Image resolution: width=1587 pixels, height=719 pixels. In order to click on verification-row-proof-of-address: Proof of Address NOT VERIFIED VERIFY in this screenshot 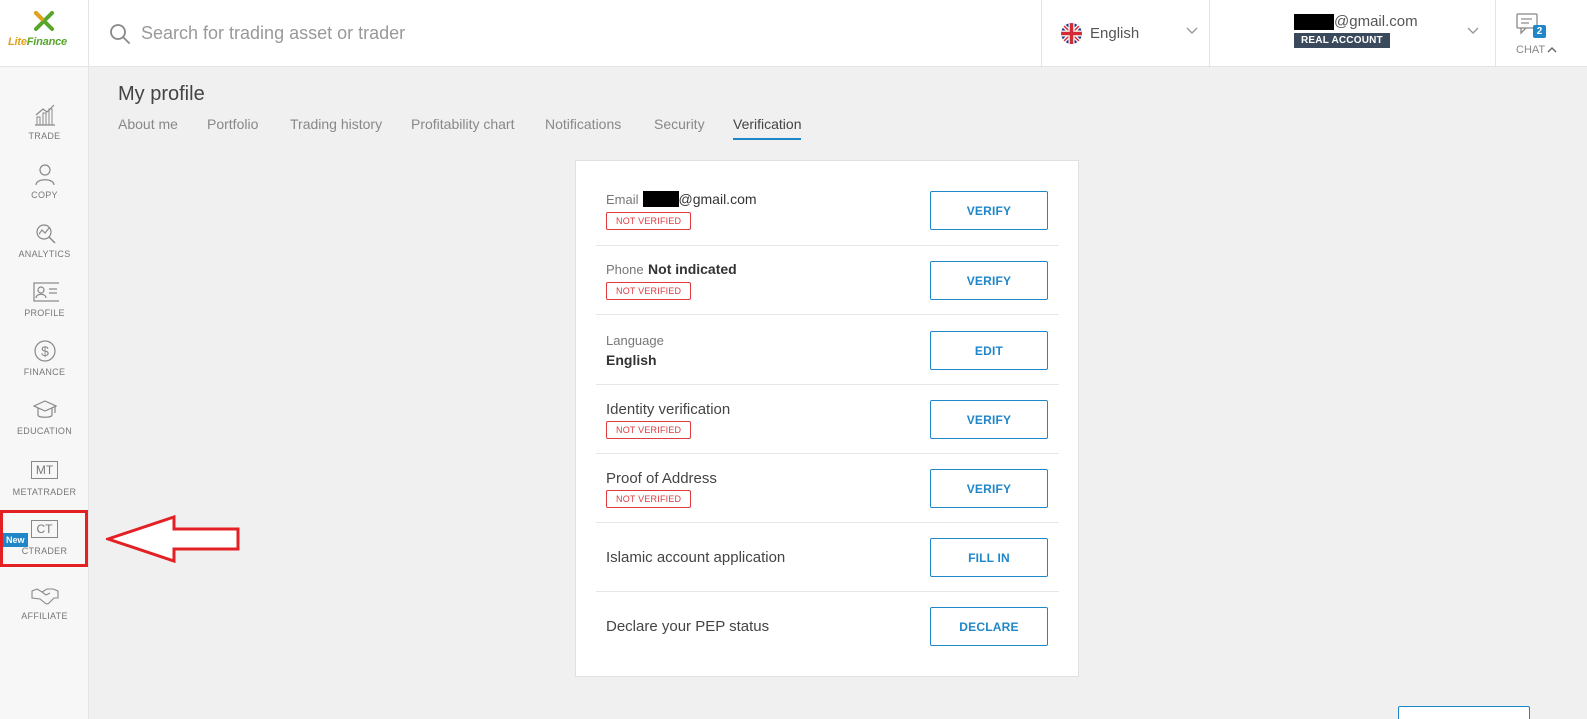, I will do `click(827, 488)`.